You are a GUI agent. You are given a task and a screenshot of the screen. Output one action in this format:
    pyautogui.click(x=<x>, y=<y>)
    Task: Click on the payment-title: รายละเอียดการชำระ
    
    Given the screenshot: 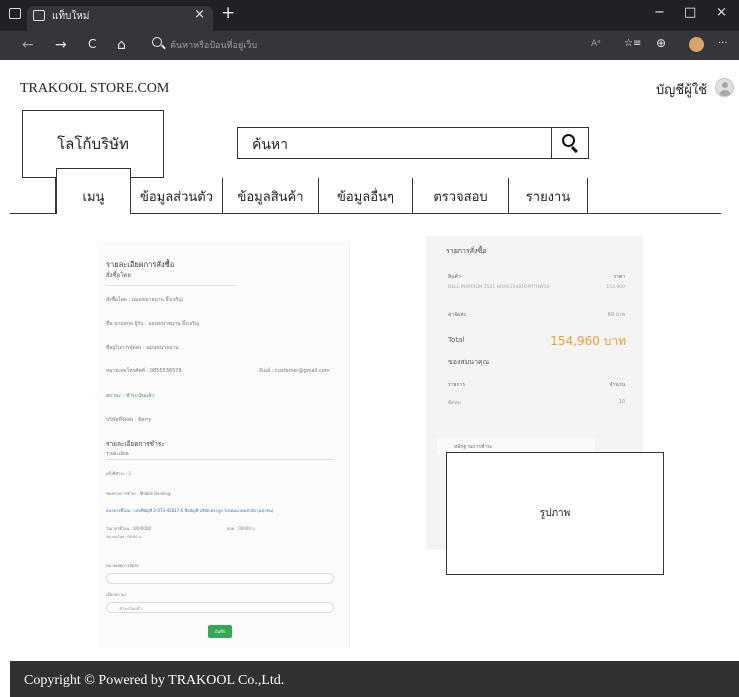 What is the action you would take?
    pyautogui.click(x=135, y=444)
    